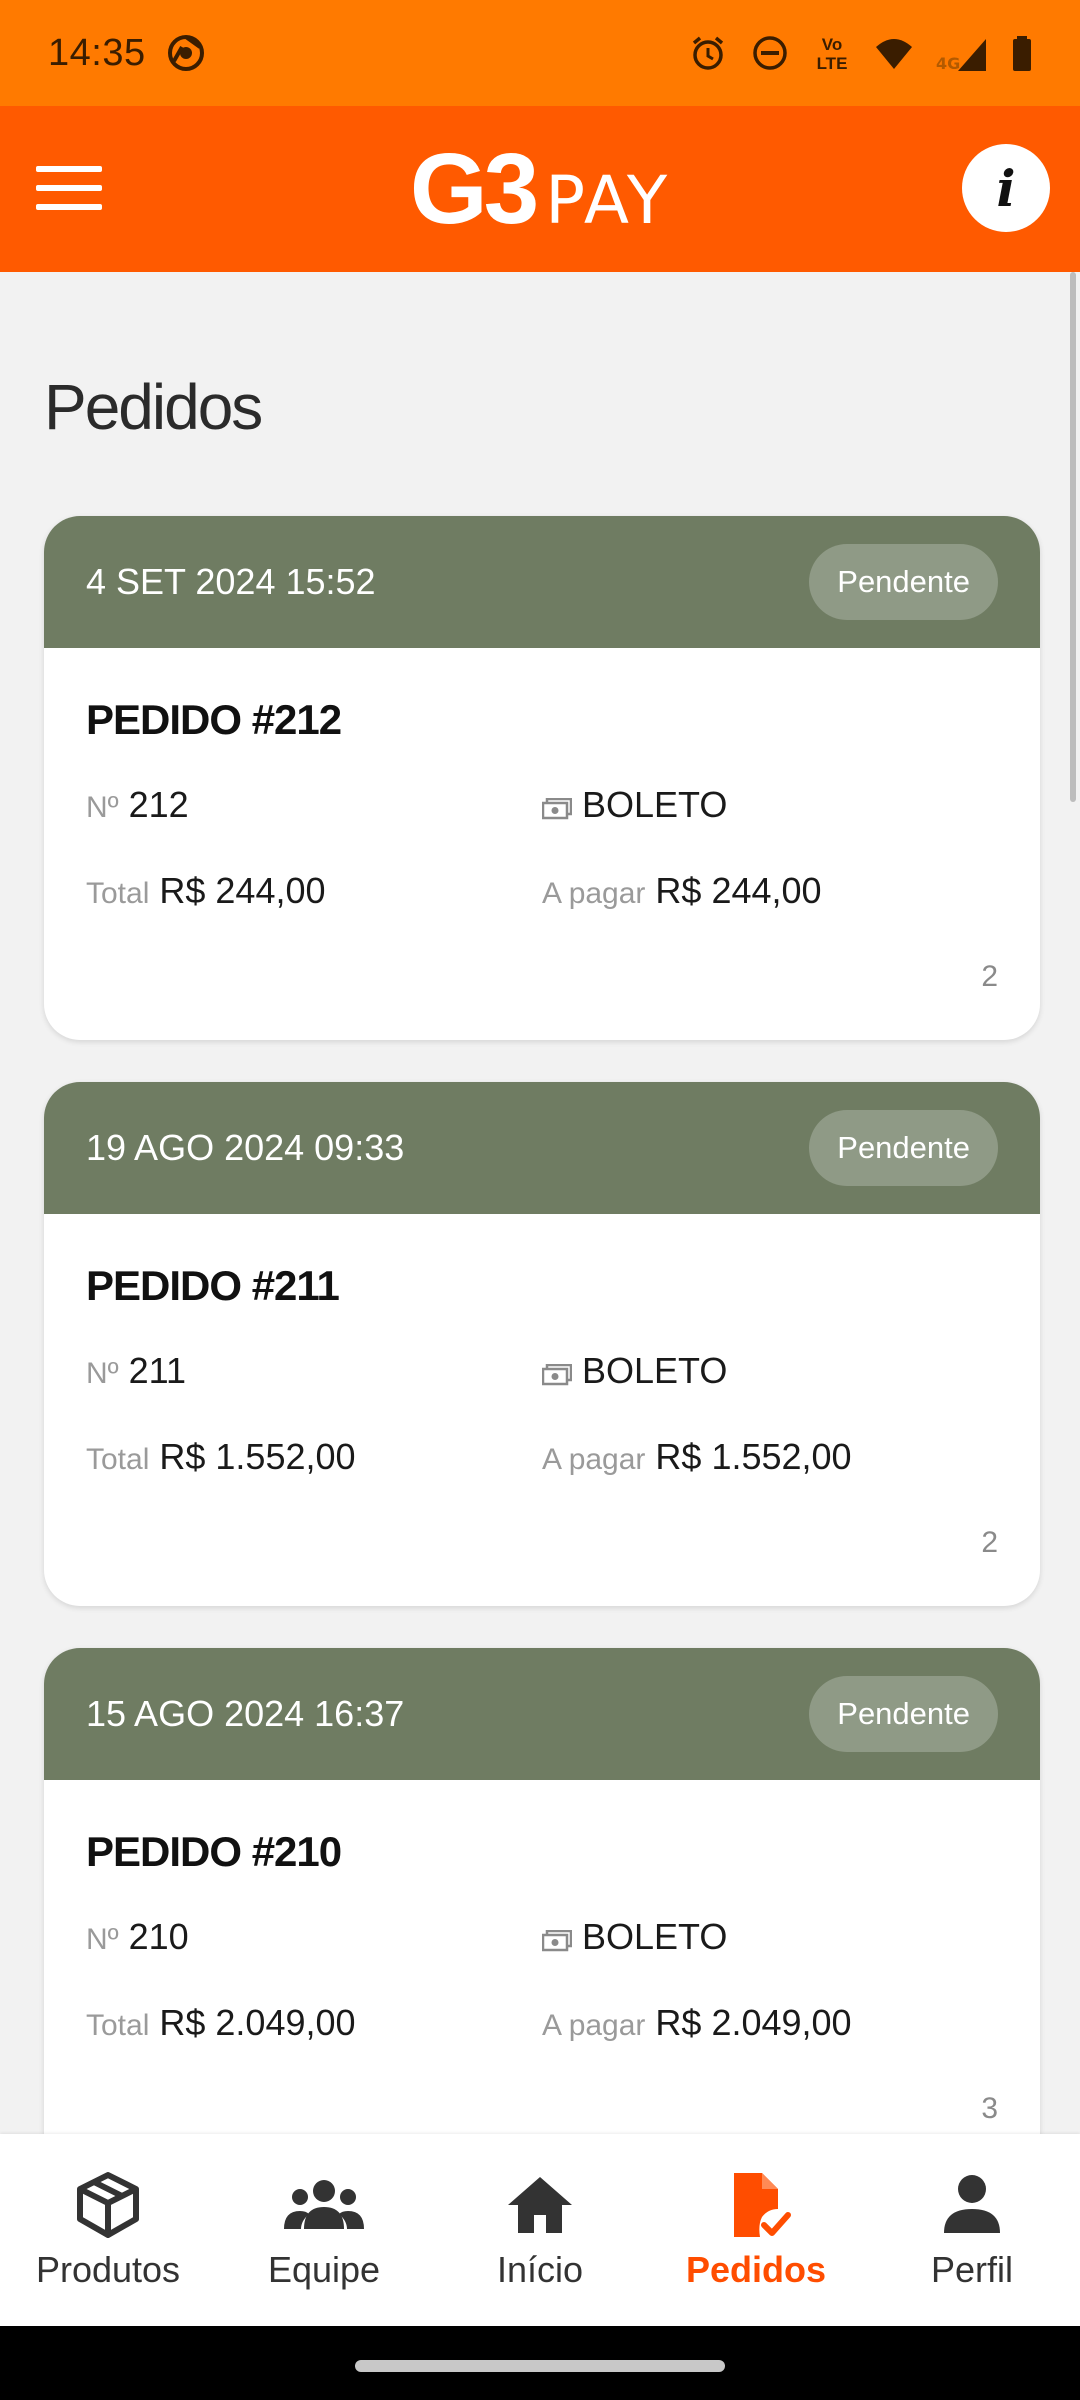 The width and height of the screenshot is (1080, 2400). Describe the element at coordinates (97, 52) in the screenshot. I see `status-time: 14:35` at that location.